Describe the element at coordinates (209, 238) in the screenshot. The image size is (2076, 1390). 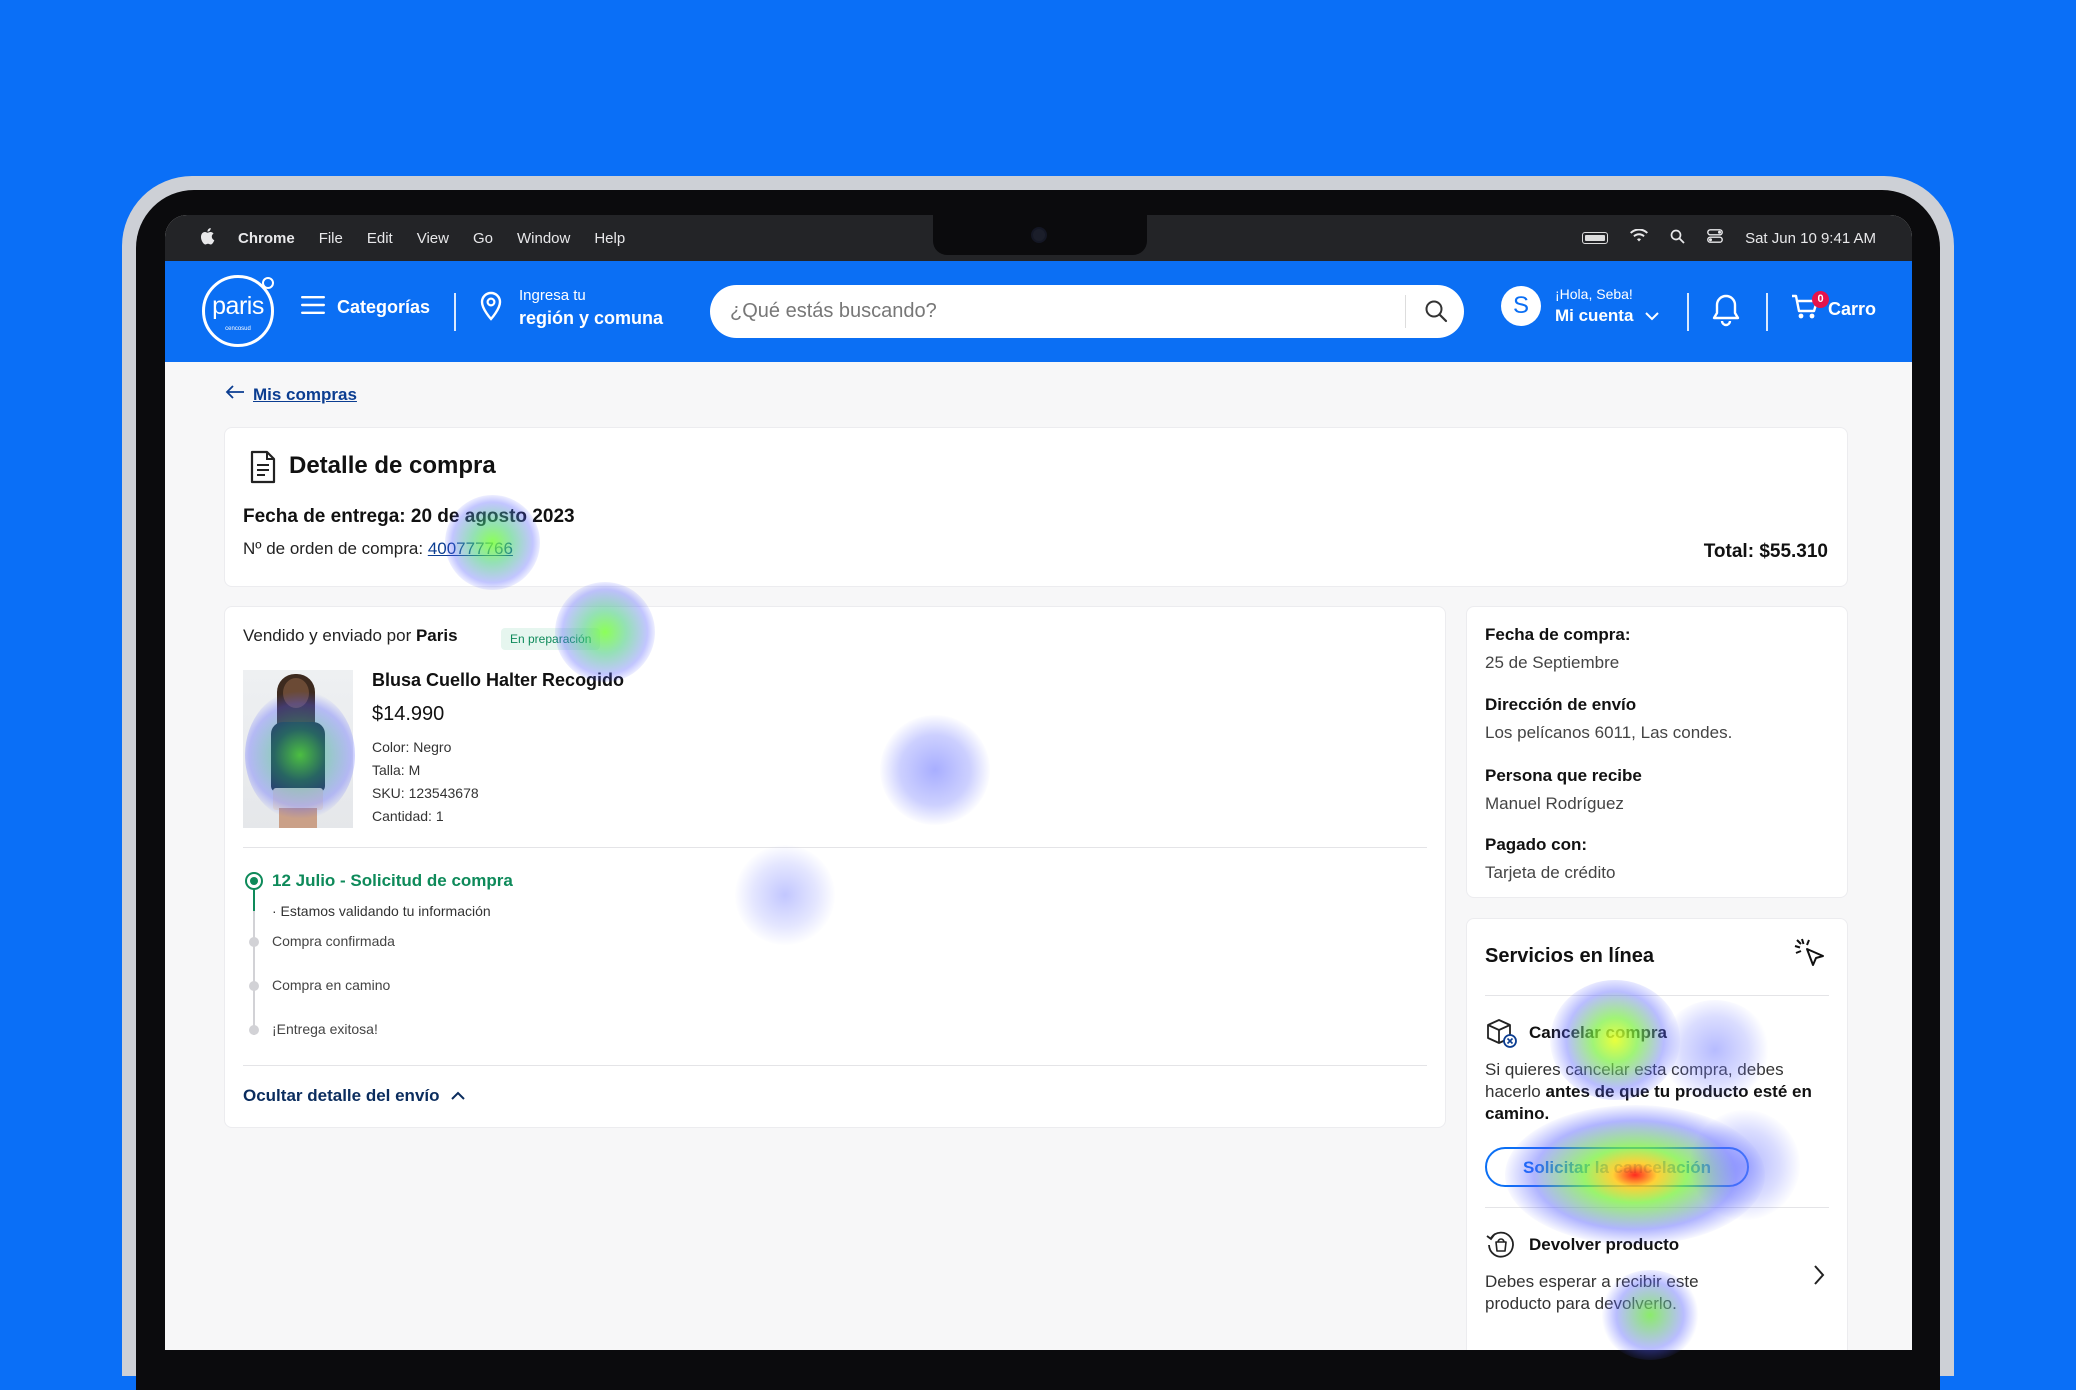
I see `apple-icon` at that location.